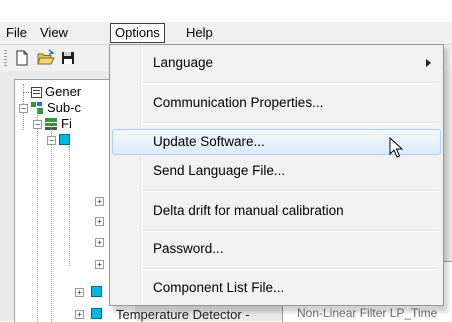 The image size is (452, 322). What do you see at coordinates (226, 11) in the screenshot?
I see `title-strip` at bounding box center [226, 11].